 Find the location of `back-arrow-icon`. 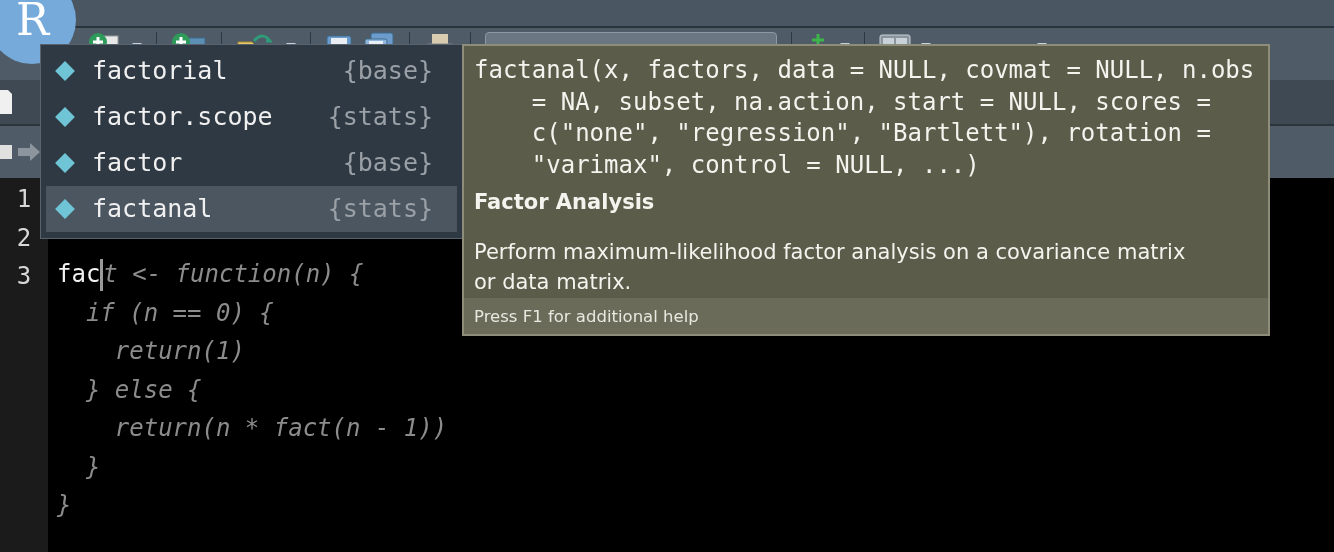

back-arrow-icon is located at coordinates (21, 152).